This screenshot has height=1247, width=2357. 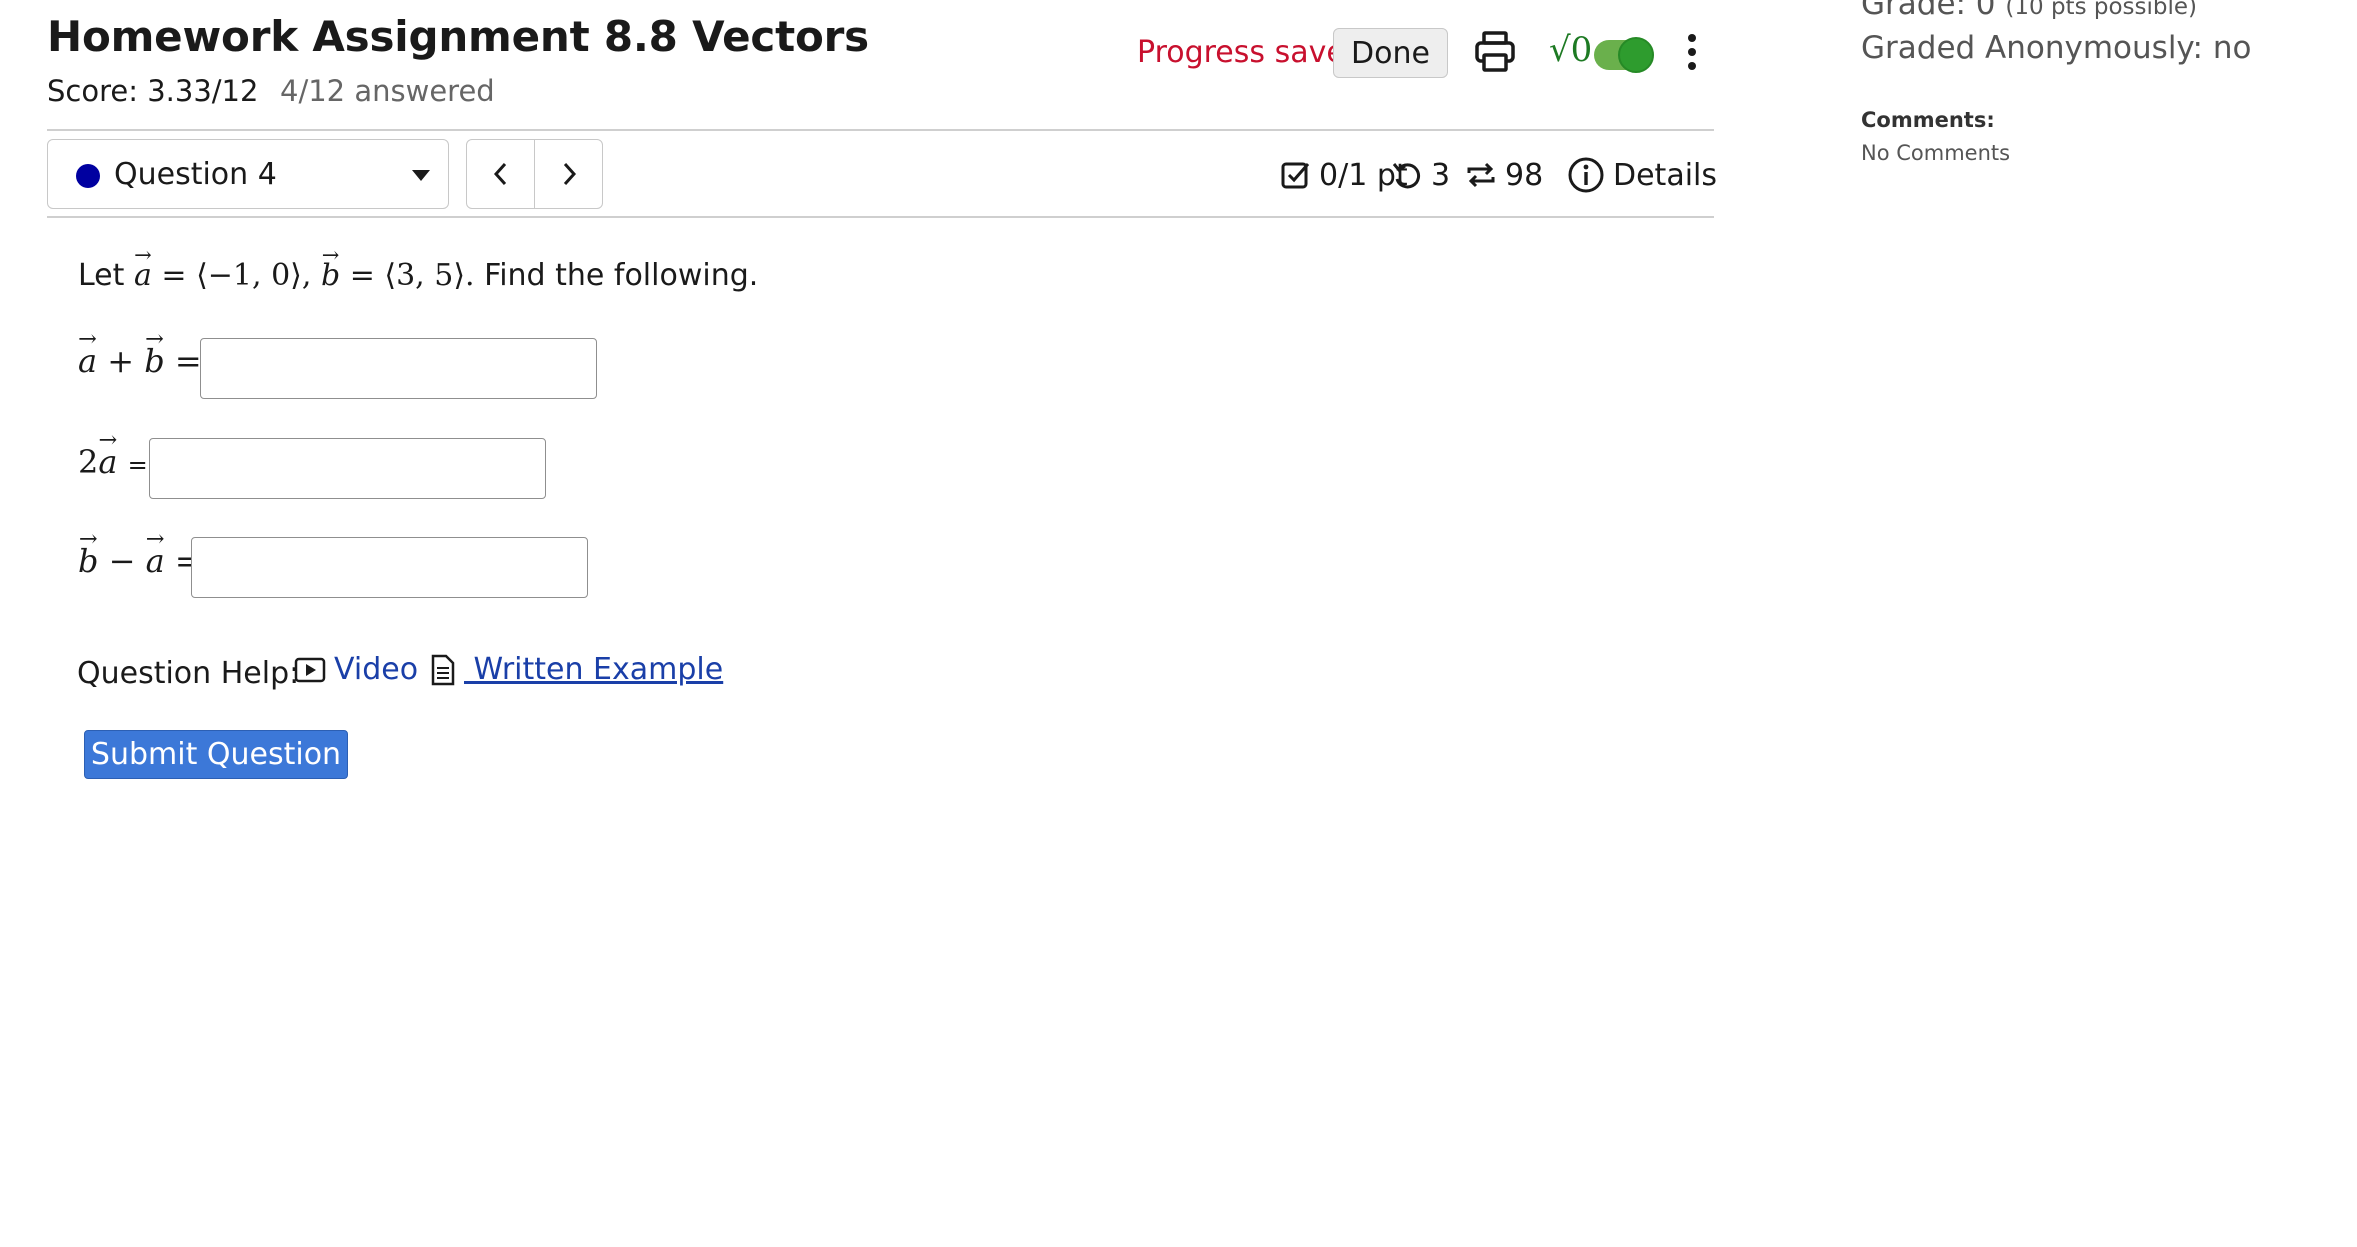 I want to click on details-button: Details, so click(x=1642, y=175).